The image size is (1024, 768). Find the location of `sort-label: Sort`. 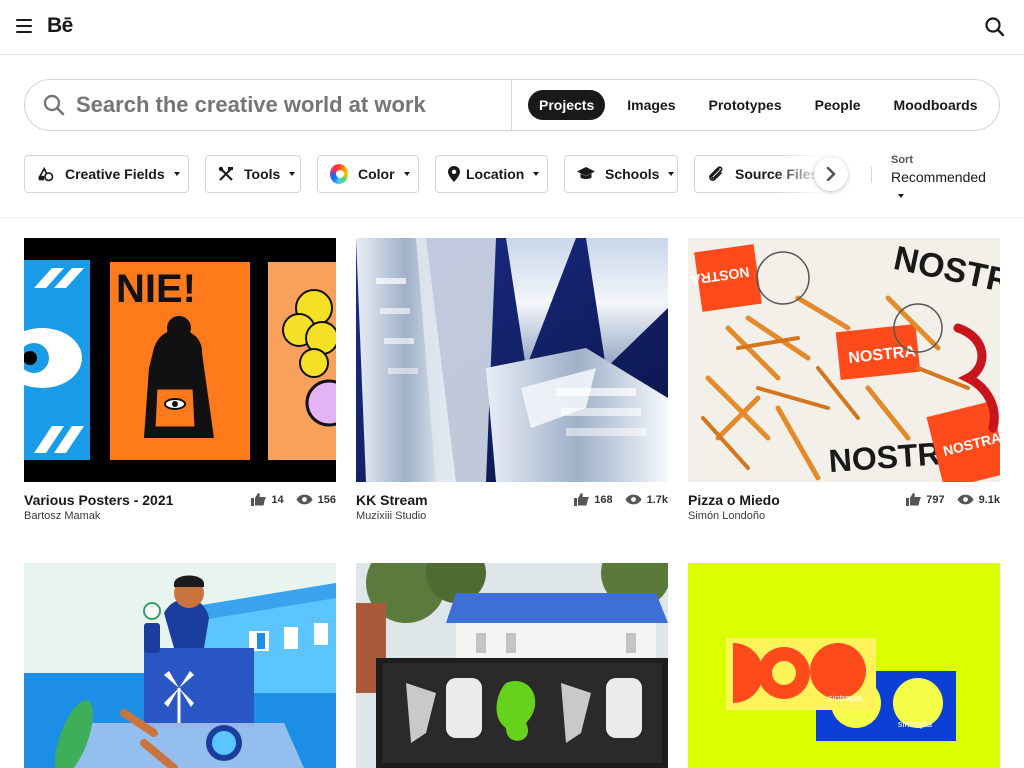

sort-label: Sort is located at coordinates (902, 160).